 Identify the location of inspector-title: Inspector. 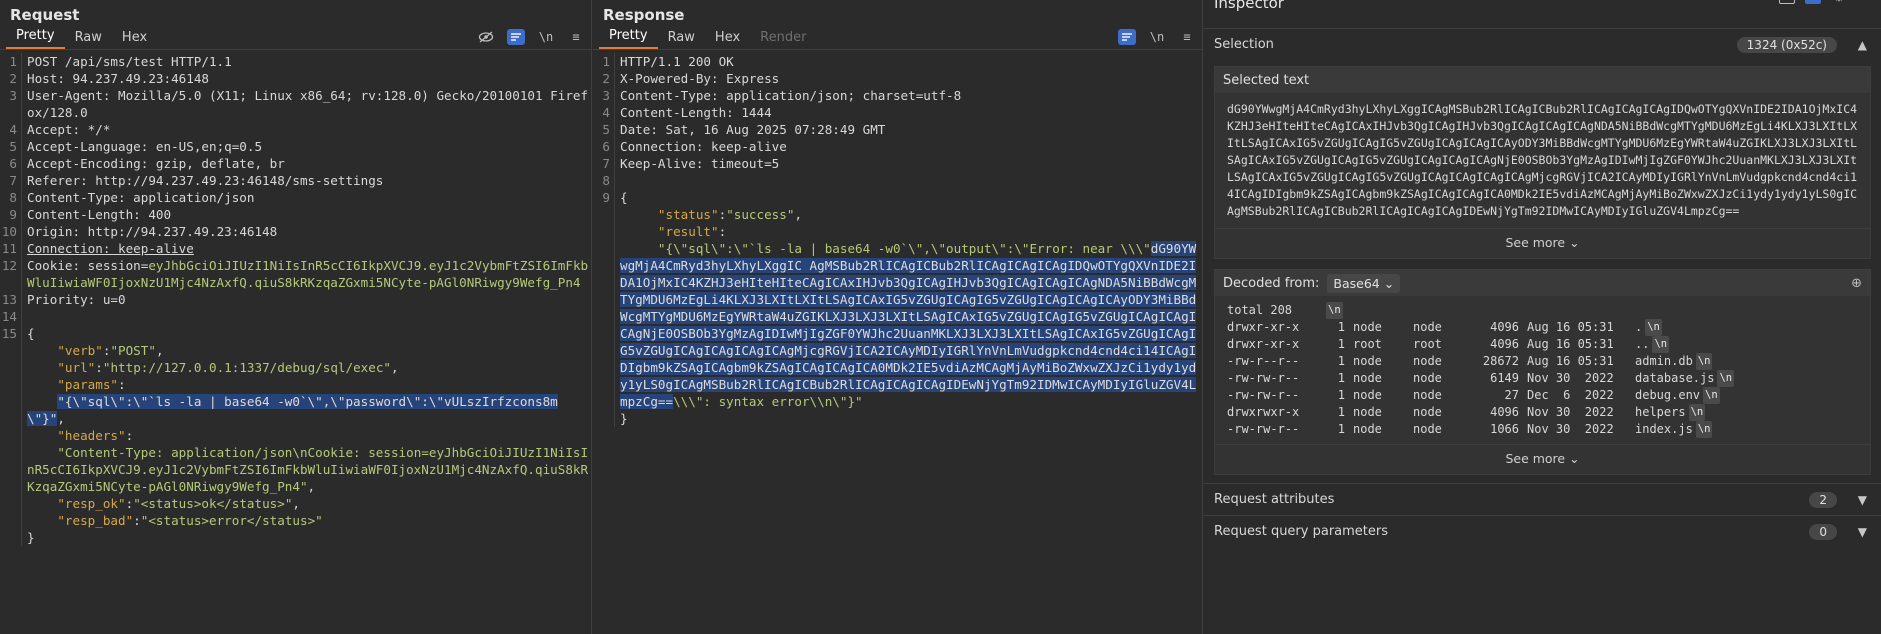
(1249, 6).